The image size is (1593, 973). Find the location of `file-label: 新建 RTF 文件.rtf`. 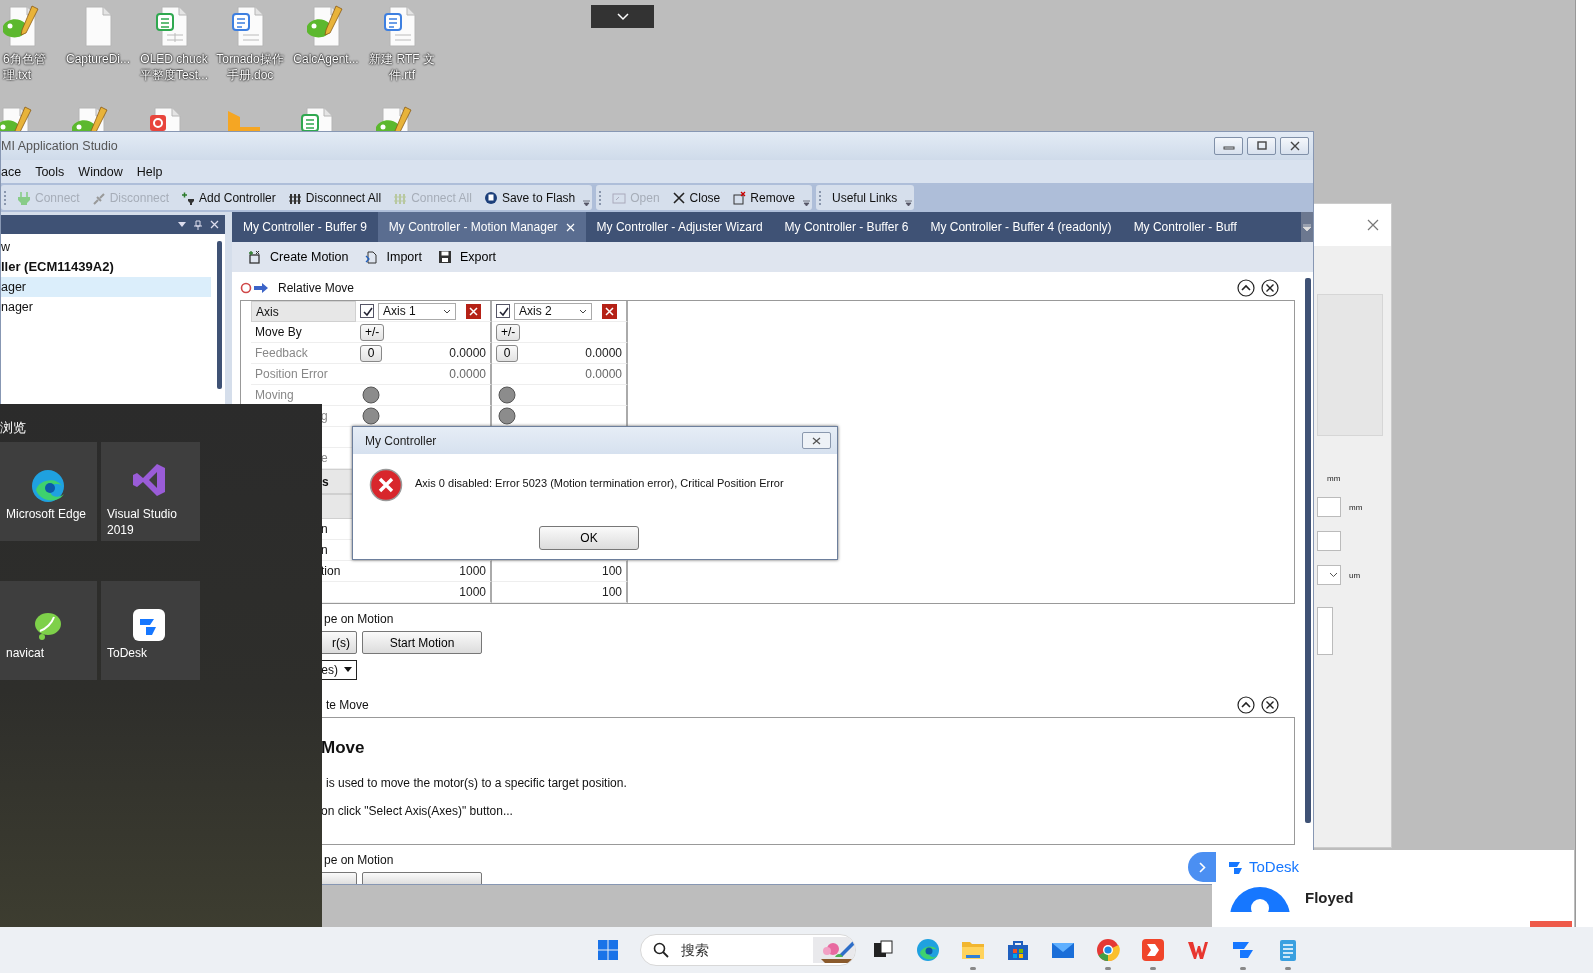

file-label: 新建 RTF 文件.rtf is located at coordinates (402, 67).